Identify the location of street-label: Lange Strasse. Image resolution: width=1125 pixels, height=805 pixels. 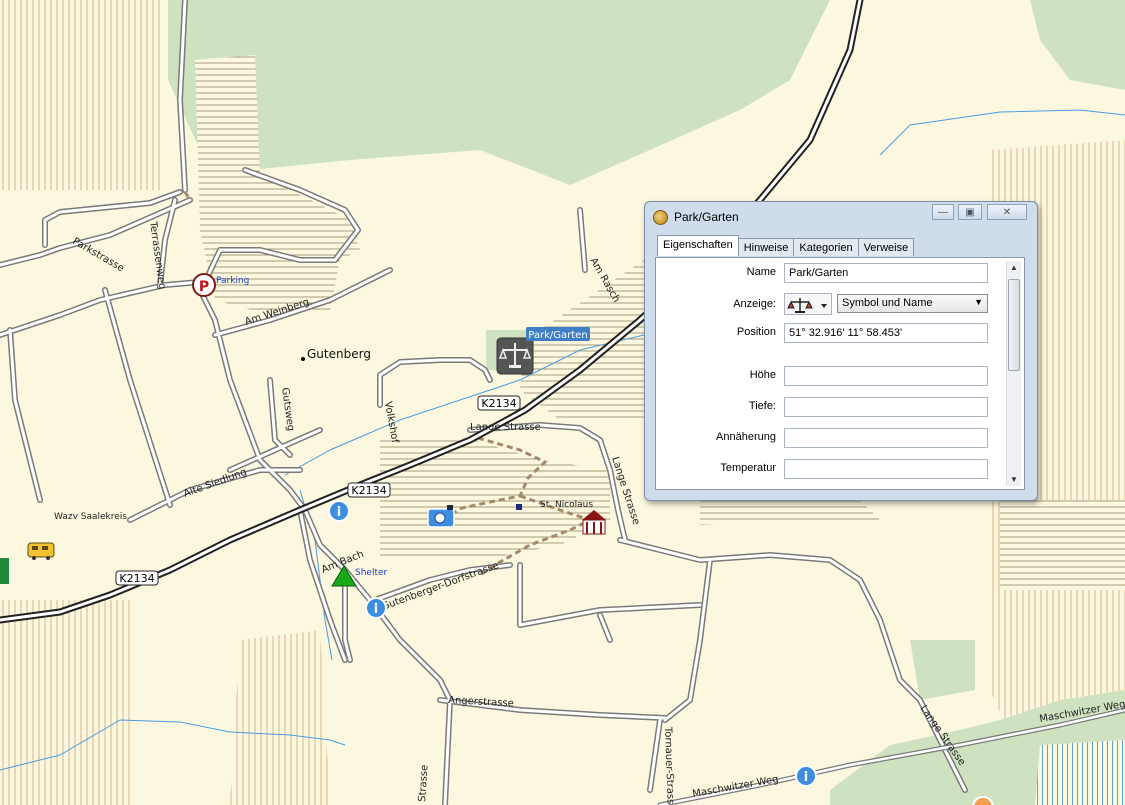
(505, 427).